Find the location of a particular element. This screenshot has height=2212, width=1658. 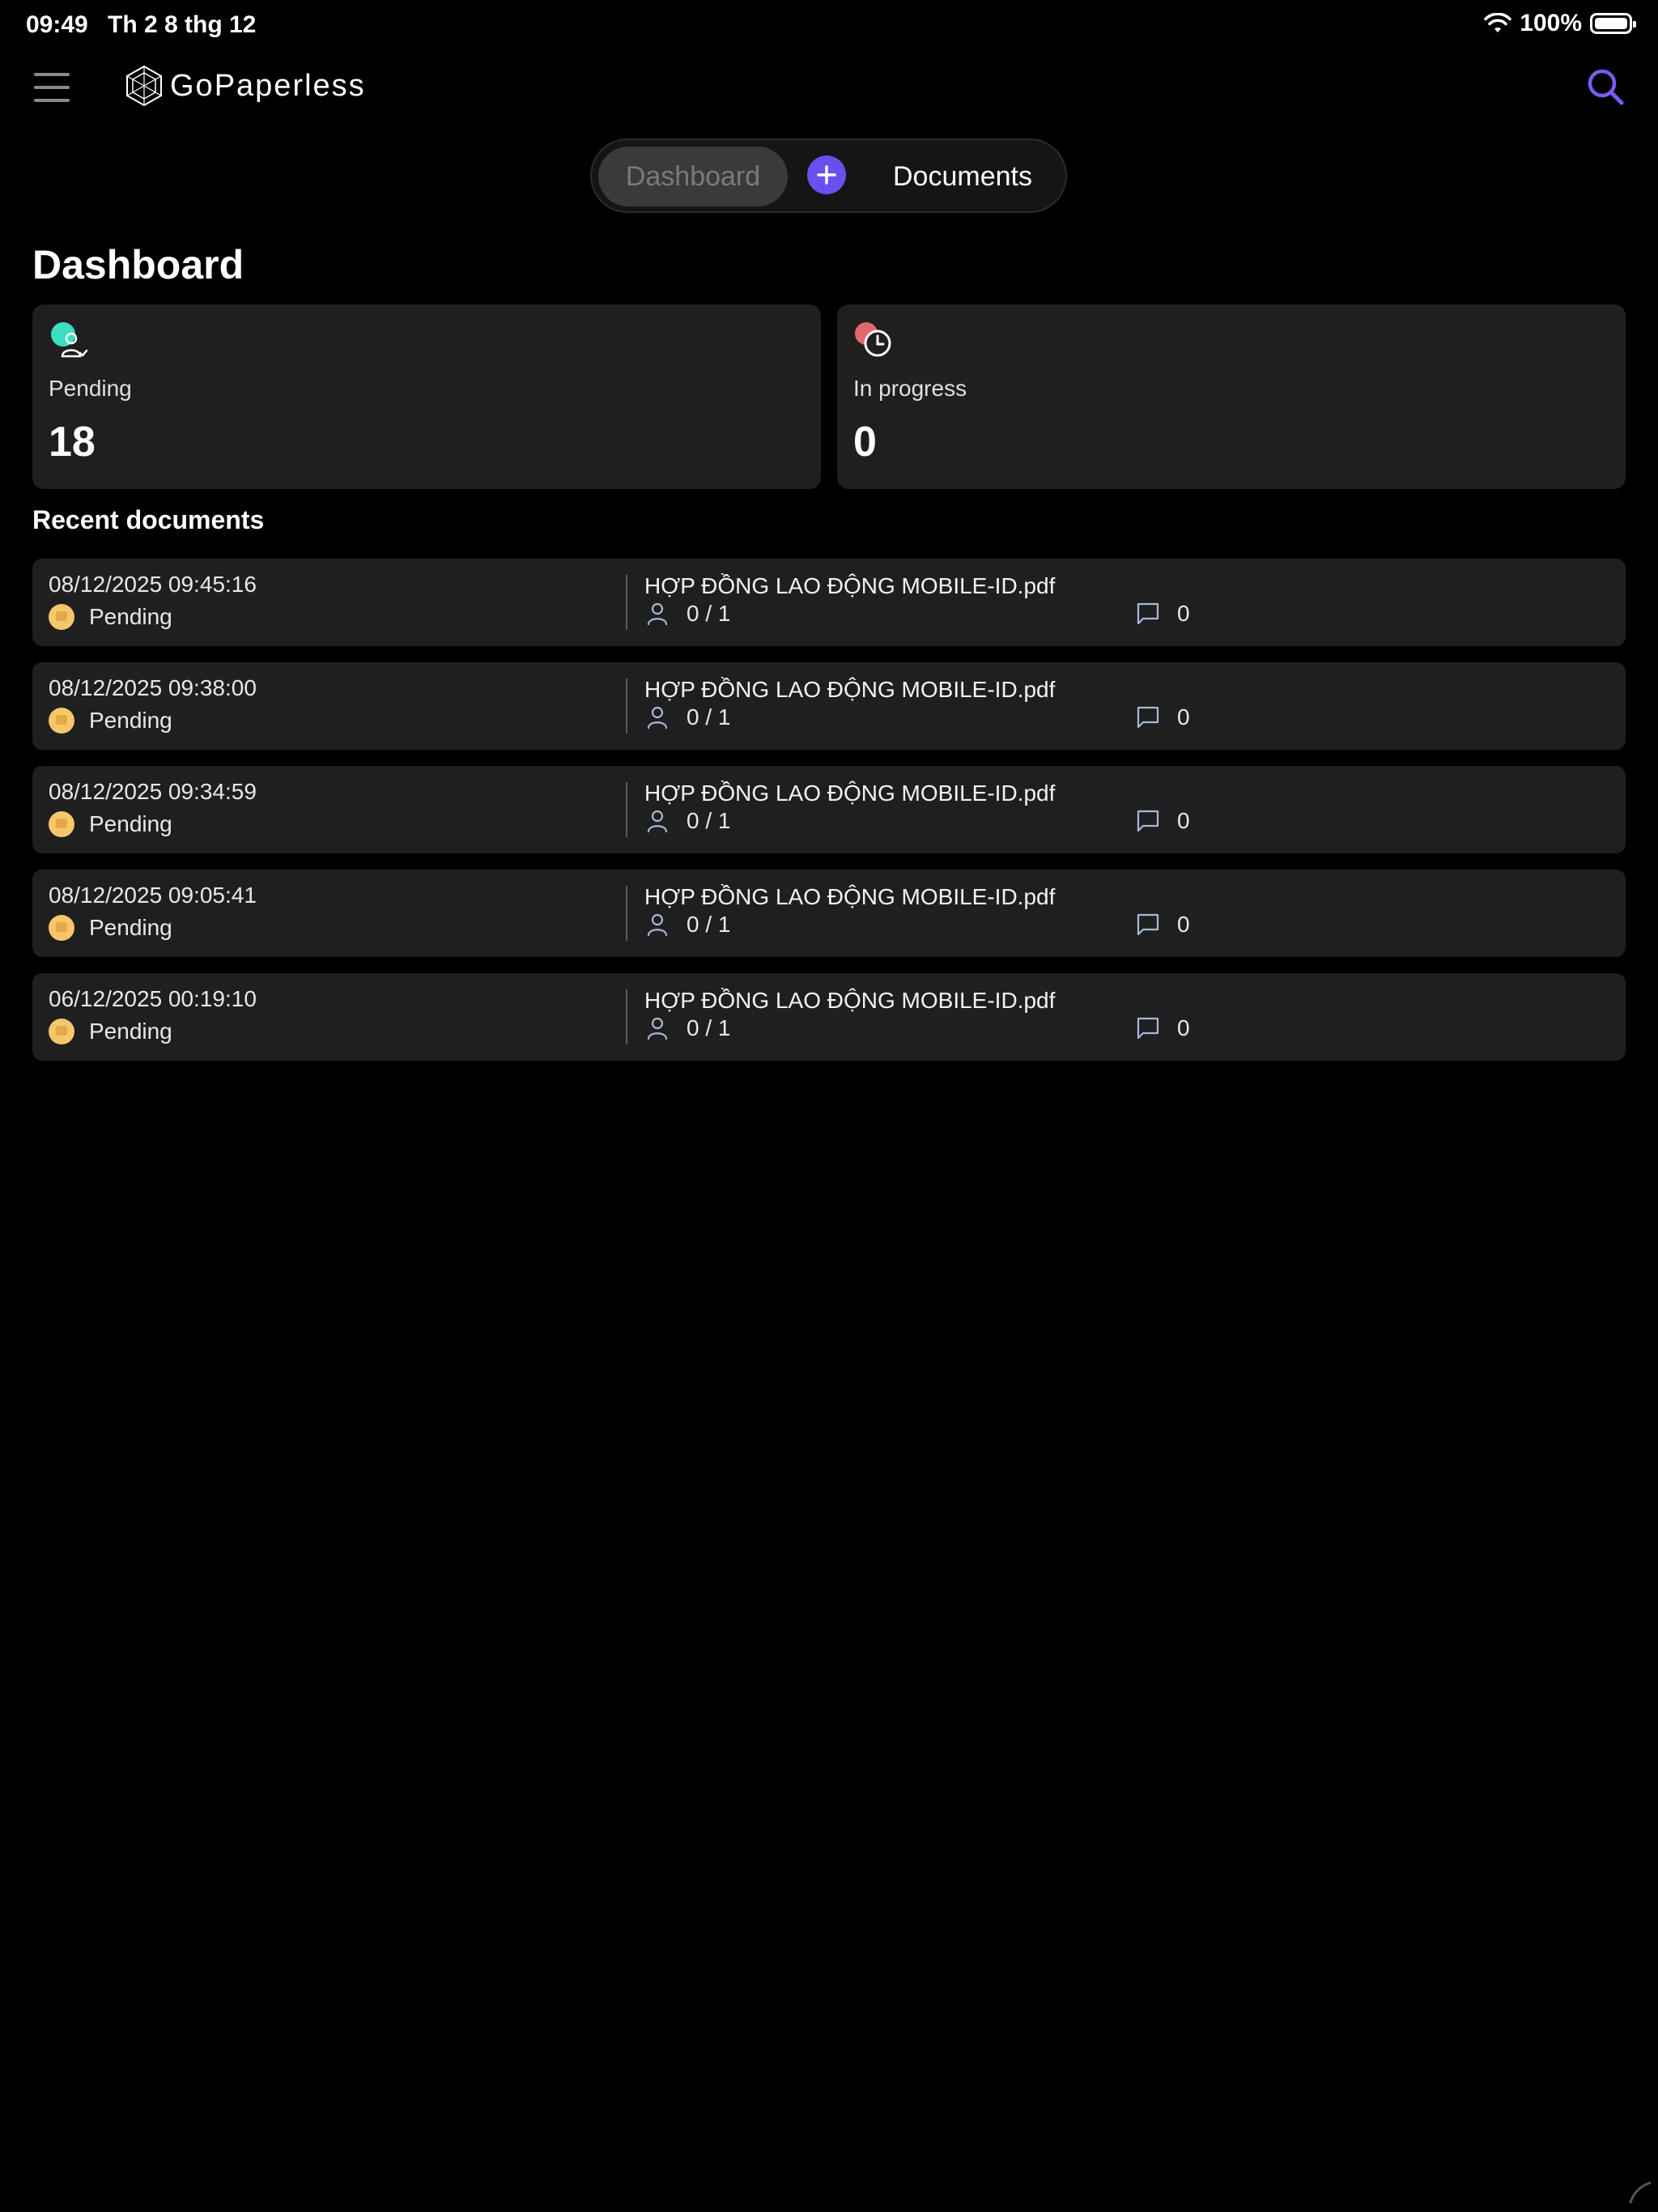

in-progress-label: In progress is located at coordinates (910, 389).